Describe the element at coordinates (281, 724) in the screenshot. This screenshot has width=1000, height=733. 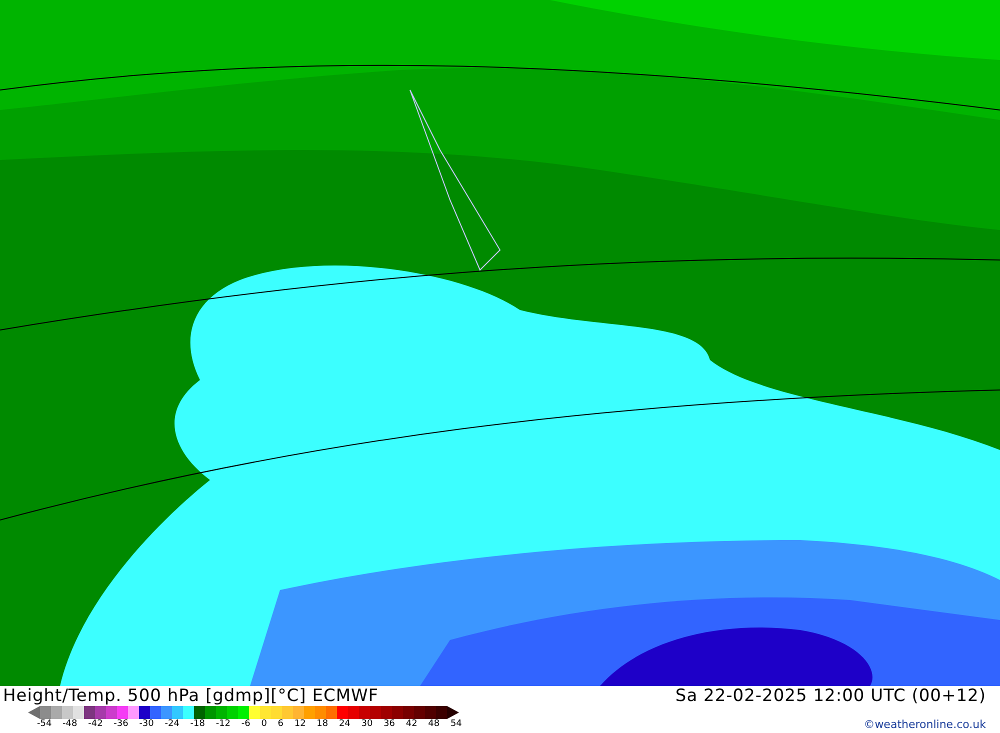
I see `scale-label: 6` at that location.